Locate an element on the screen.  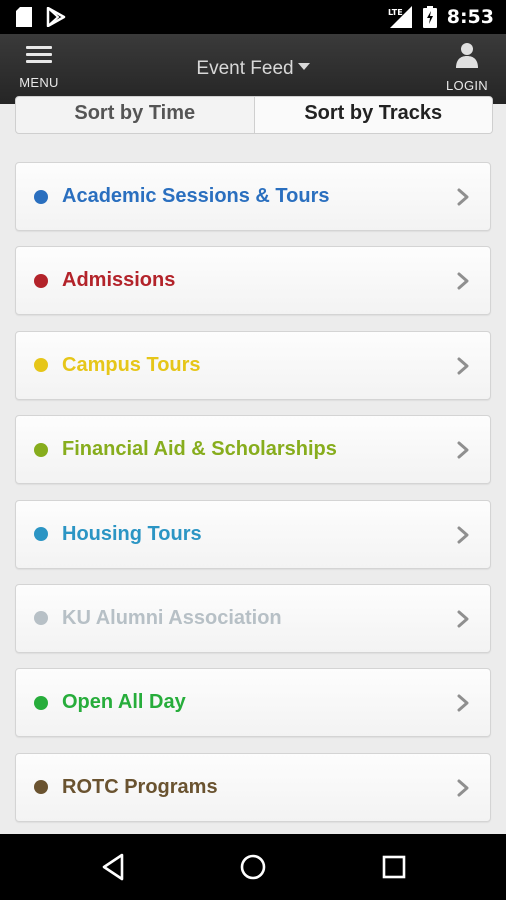
track-row: Financial Aid & Scholarships is located at coordinates (253, 450).